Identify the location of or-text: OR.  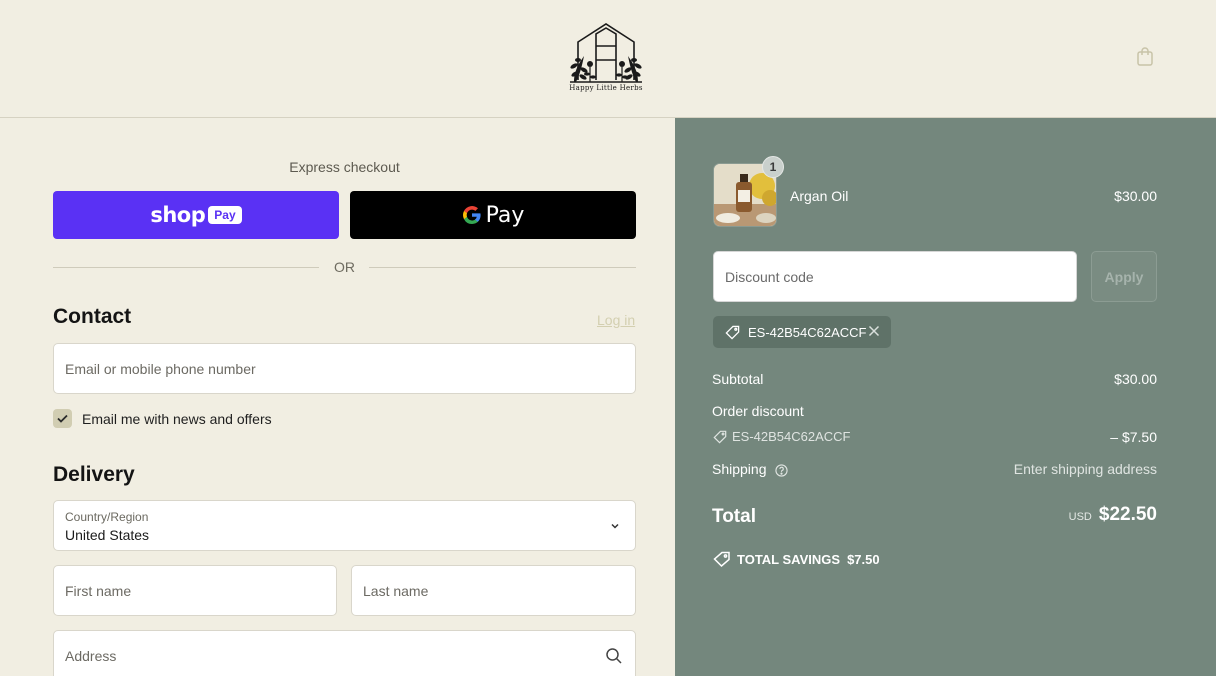
(344, 267).